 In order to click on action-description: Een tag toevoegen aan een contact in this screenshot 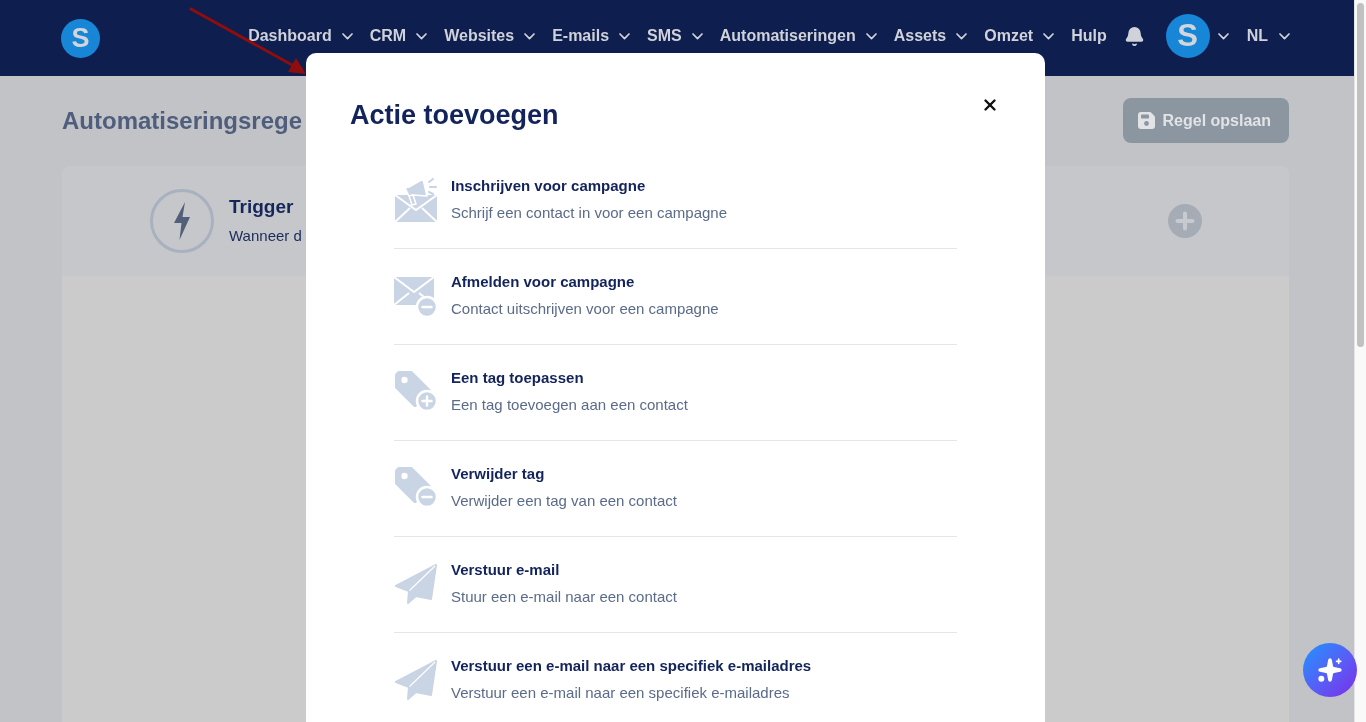, I will do `click(569, 405)`.